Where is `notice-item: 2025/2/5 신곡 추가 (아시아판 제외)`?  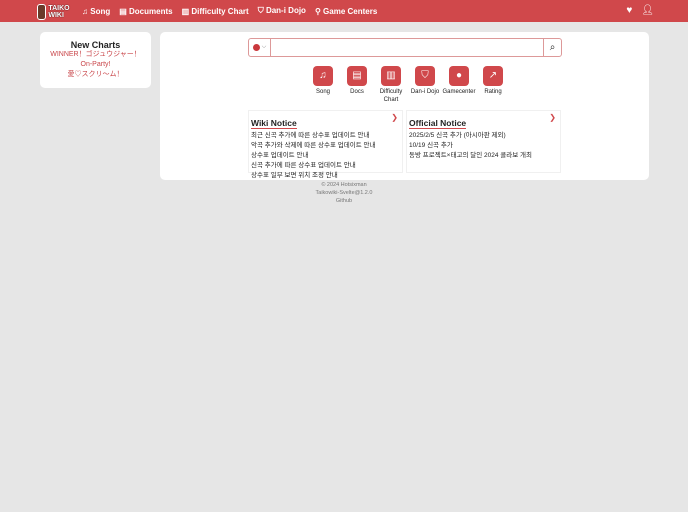
notice-item: 2025/2/5 신곡 추가 (아시아판 제외) is located at coordinates (483, 136).